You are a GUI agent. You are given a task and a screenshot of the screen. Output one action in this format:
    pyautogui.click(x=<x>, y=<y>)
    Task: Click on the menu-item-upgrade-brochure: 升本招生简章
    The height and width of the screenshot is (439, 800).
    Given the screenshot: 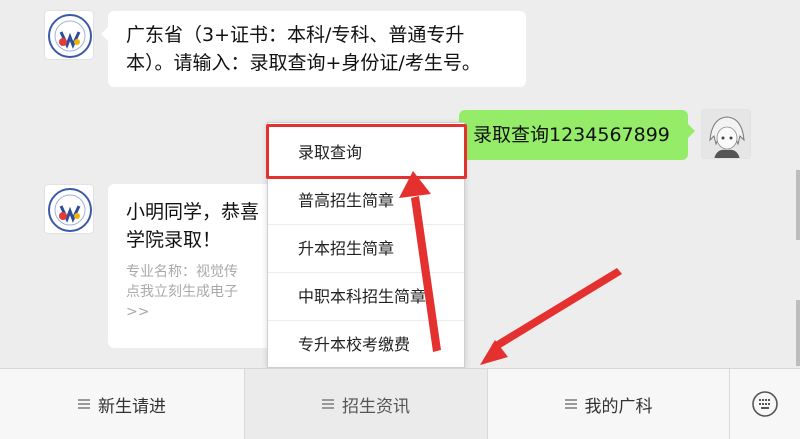 What is the action you would take?
    pyautogui.click(x=366, y=249)
    